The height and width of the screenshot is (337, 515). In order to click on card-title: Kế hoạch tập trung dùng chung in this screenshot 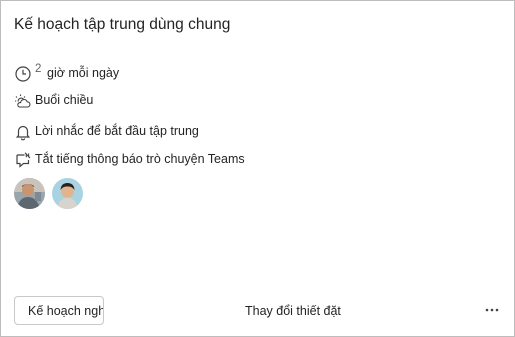, I will do `click(122, 24)`.